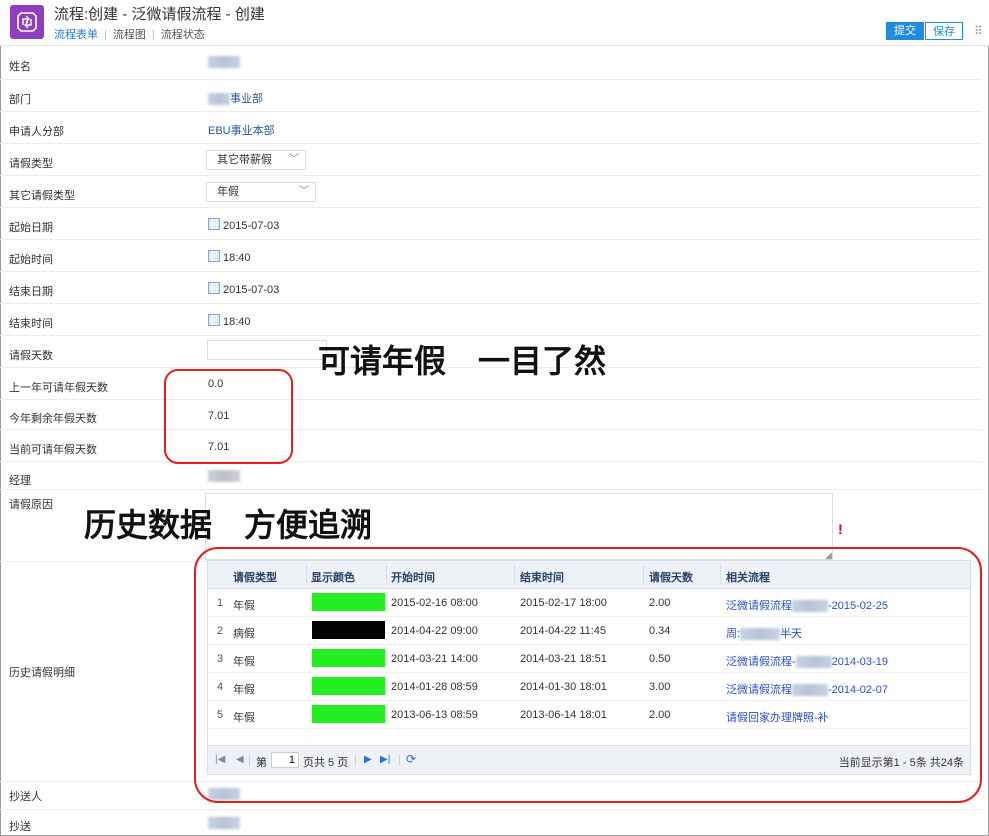 The height and width of the screenshot is (836, 989). What do you see at coordinates (229, 321) in the screenshot?
I see `end-time-field: 18:40` at bounding box center [229, 321].